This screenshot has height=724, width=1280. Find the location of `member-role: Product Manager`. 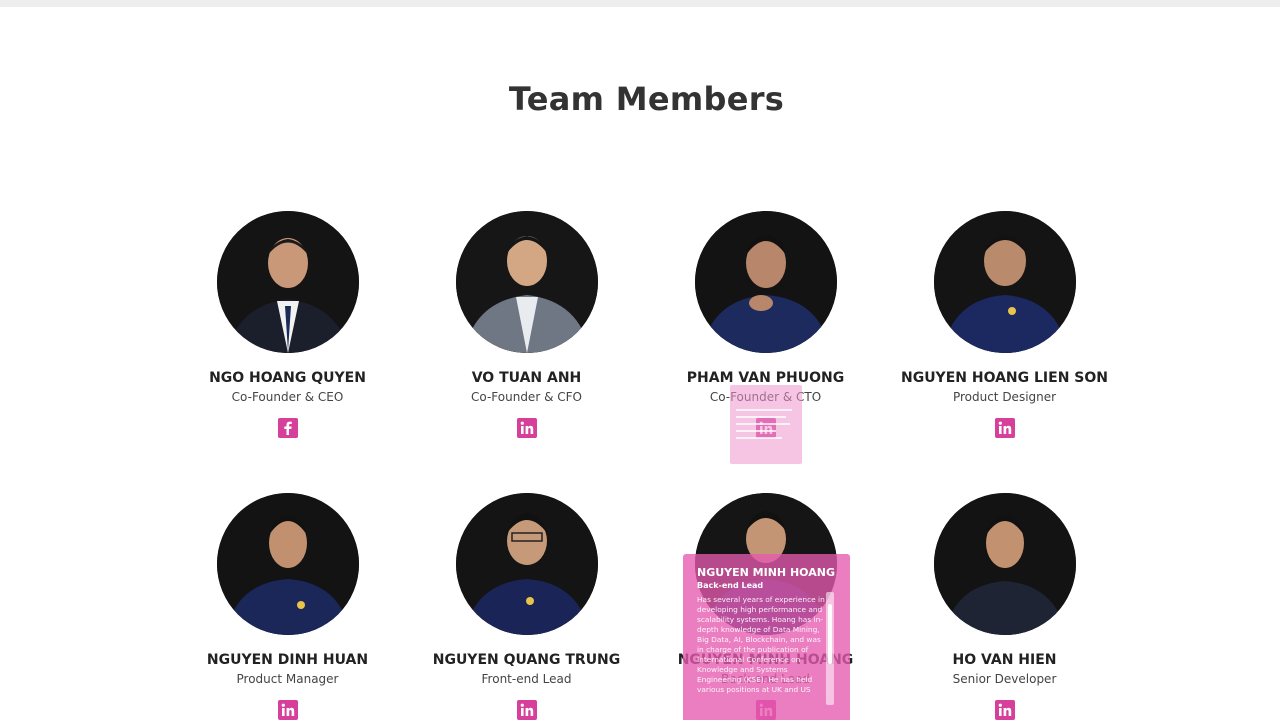

member-role: Product Manager is located at coordinates (287, 679).